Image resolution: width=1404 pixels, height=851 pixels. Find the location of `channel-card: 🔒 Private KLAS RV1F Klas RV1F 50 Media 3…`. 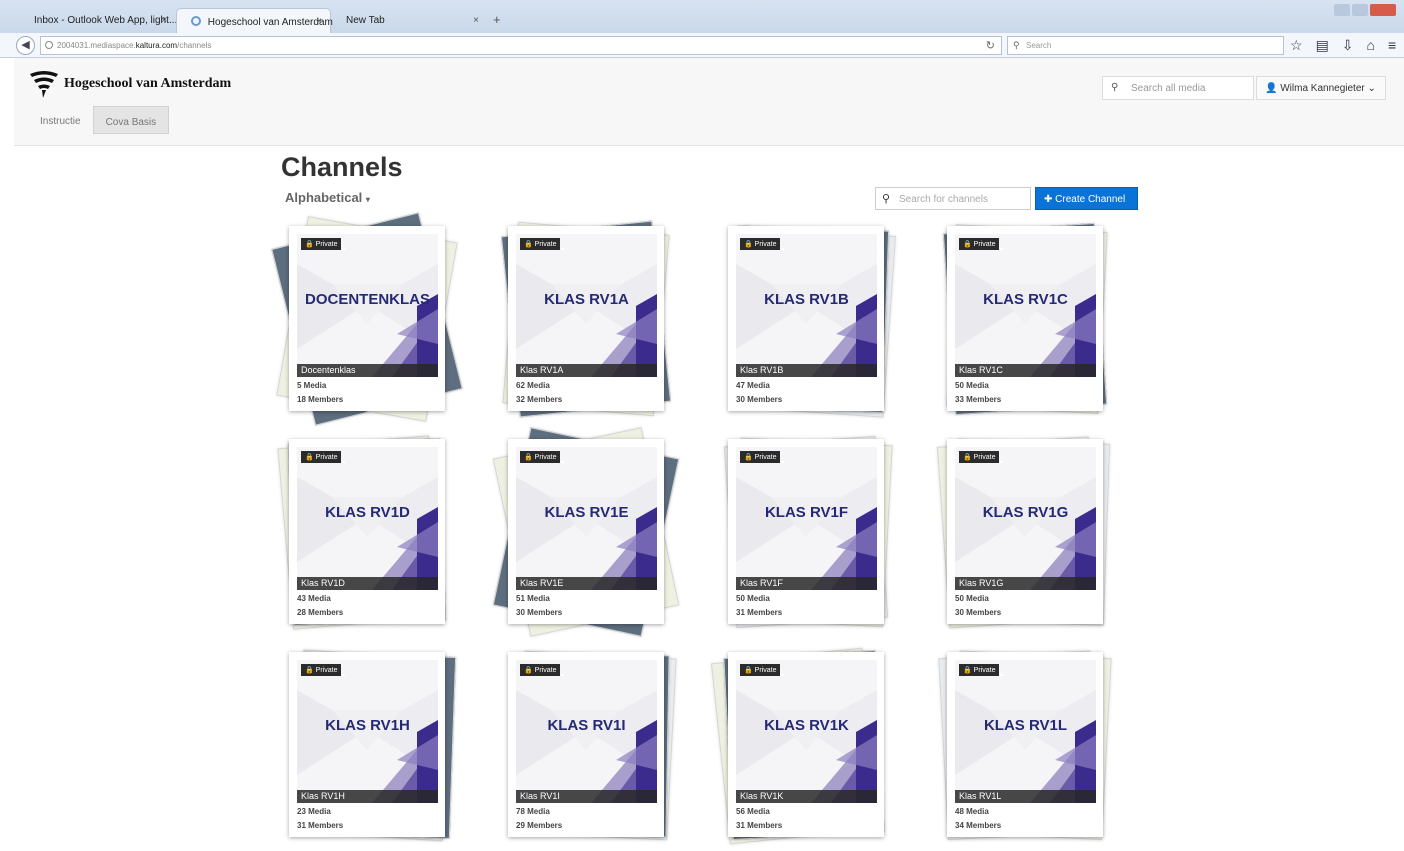

channel-card: 🔒 Private KLAS RV1F Klas RV1F 50 Media 3… is located at coordinates (808, 532).